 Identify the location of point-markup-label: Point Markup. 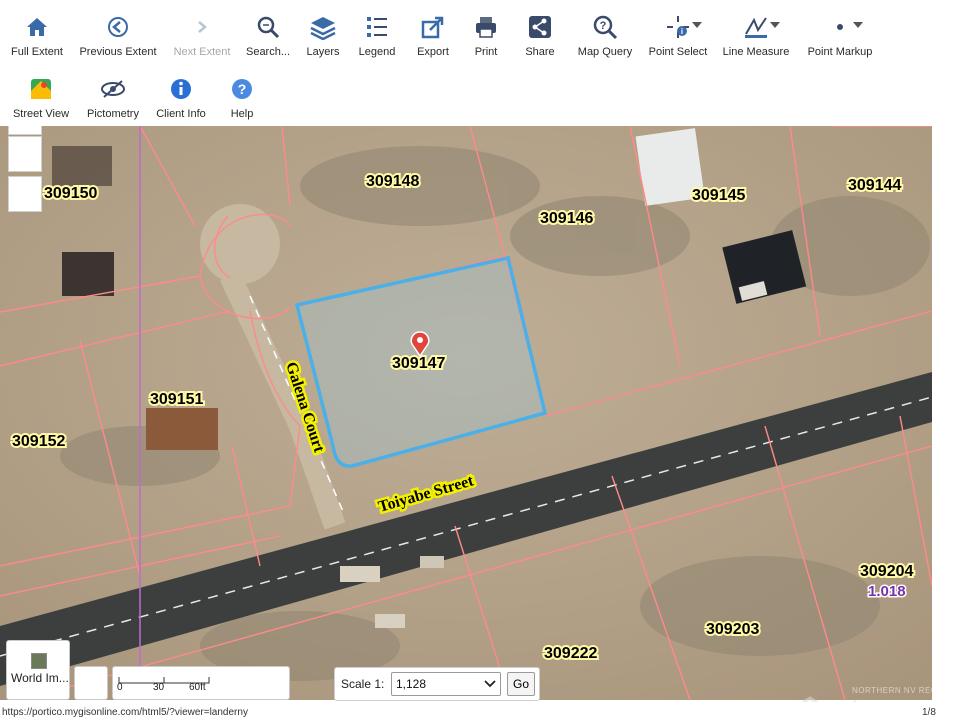
(840, 52).